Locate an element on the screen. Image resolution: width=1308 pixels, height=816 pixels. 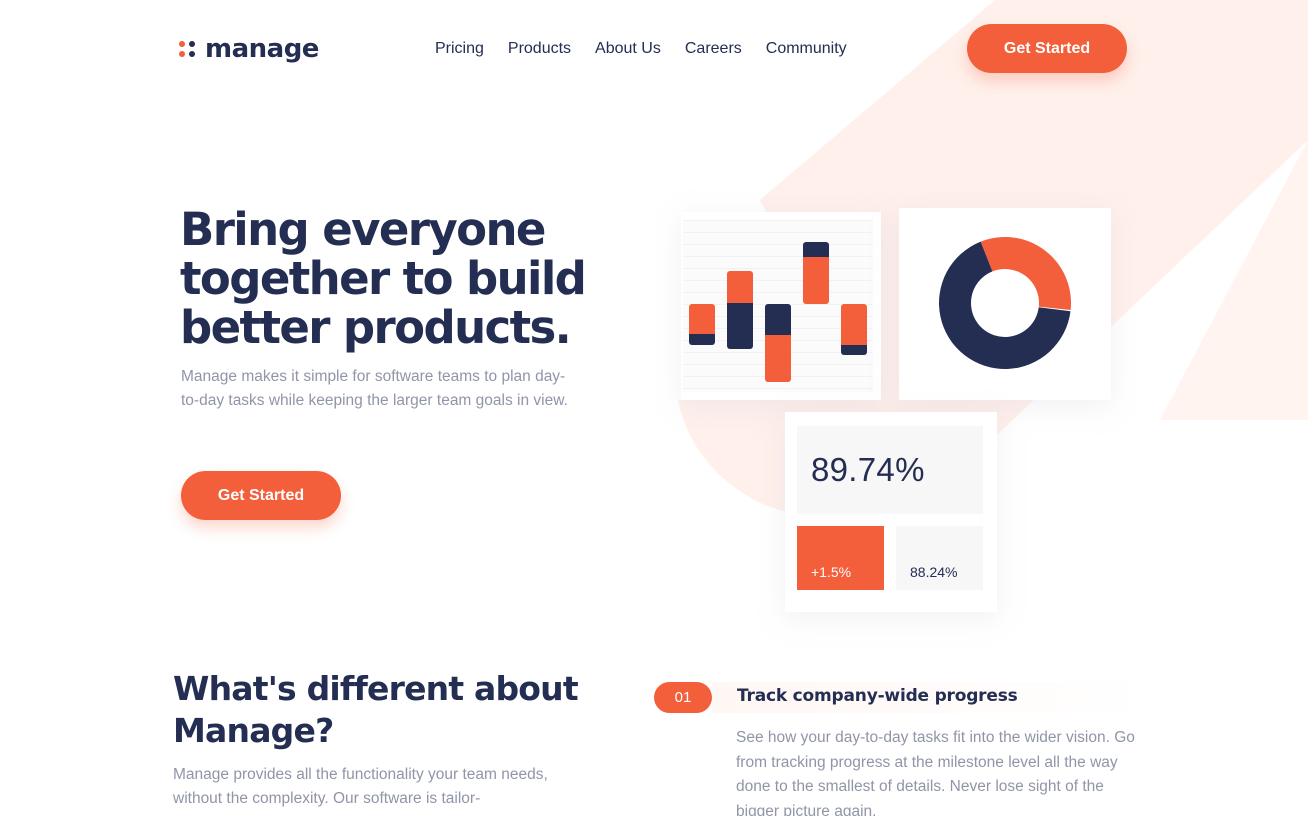
bar-chart-card is located at coordinates (781, 306).